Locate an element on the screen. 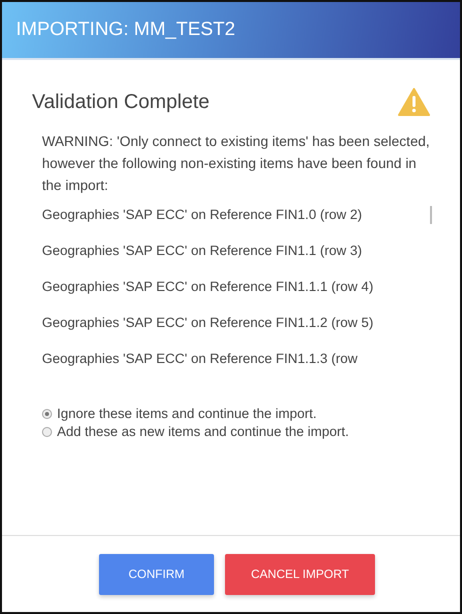 The width and height of the screenshot is (462, 614). import-item: Geographies 'SAP ECC' on Reference FIN1.0 (row 2) is located at coordinates (203, 215).